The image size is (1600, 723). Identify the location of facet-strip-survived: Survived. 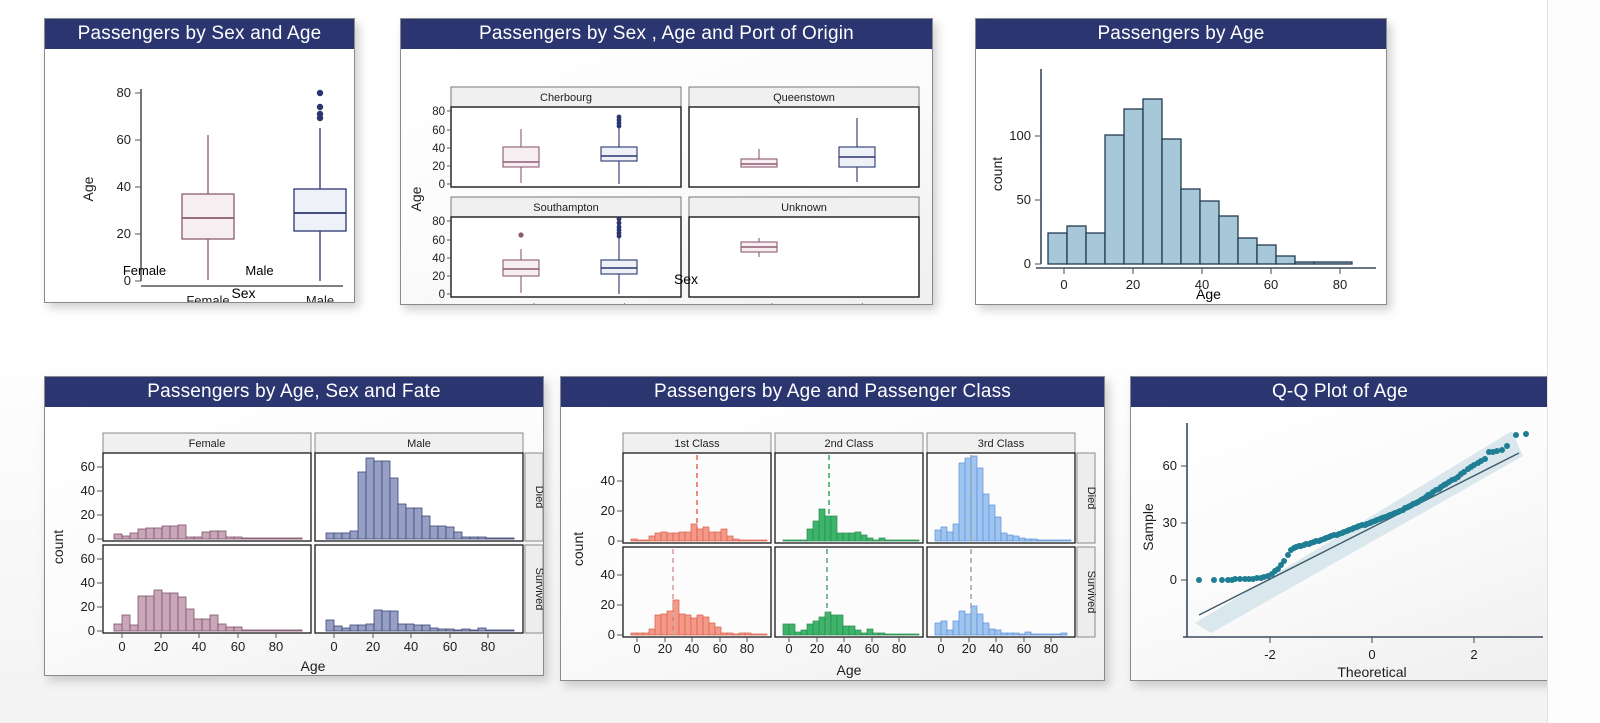
(533, 589).